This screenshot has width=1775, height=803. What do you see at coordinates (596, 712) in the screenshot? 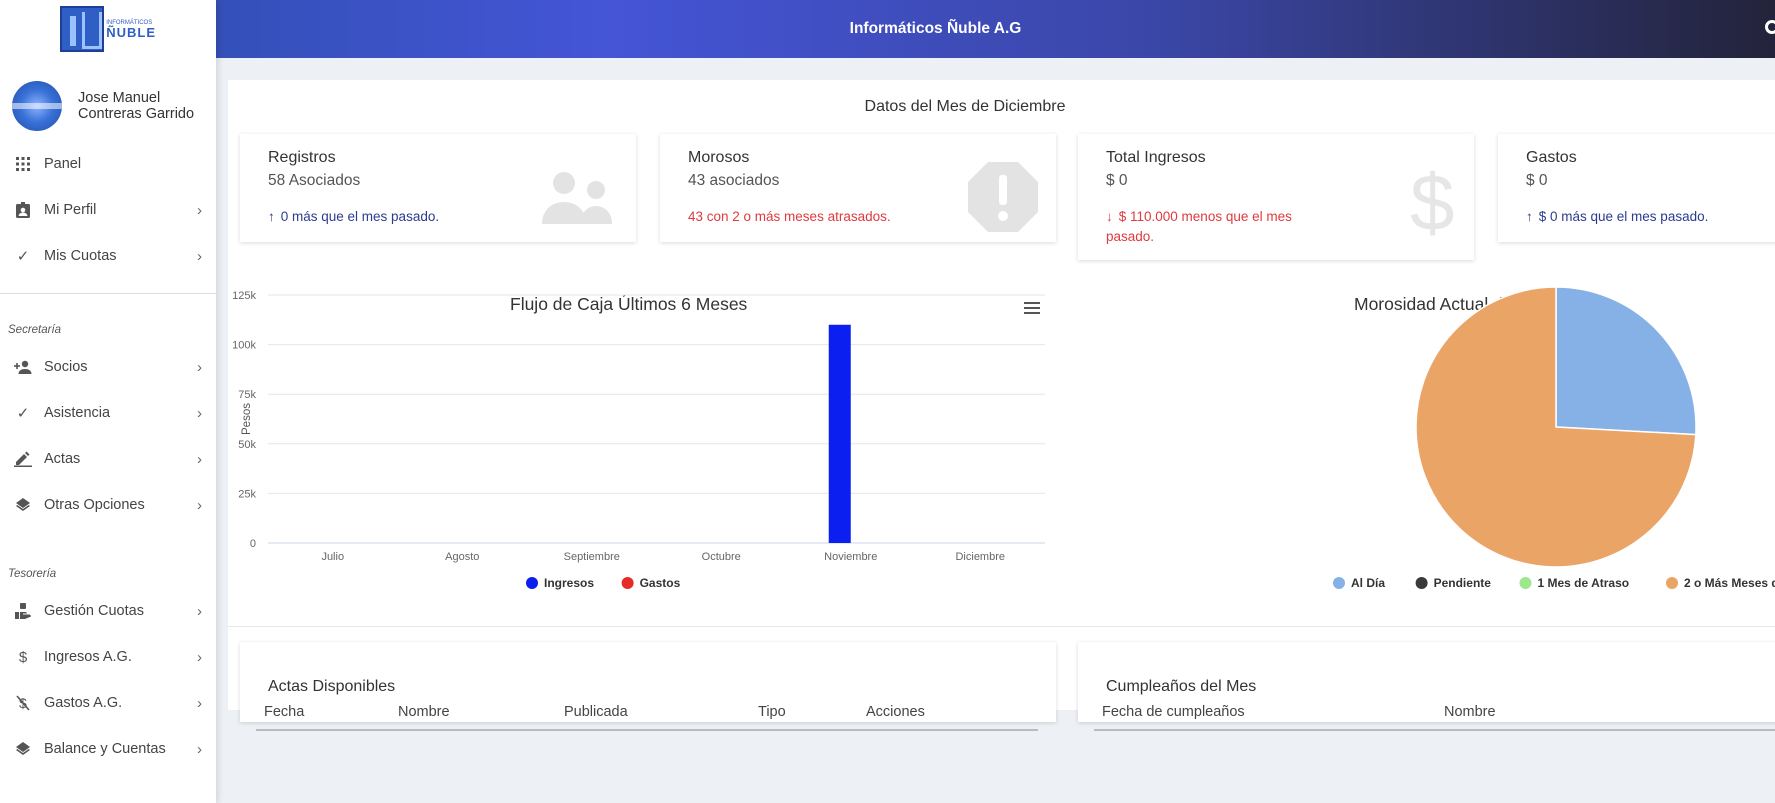
I see `column-header: Publicada` at bounding box center [596, 712].